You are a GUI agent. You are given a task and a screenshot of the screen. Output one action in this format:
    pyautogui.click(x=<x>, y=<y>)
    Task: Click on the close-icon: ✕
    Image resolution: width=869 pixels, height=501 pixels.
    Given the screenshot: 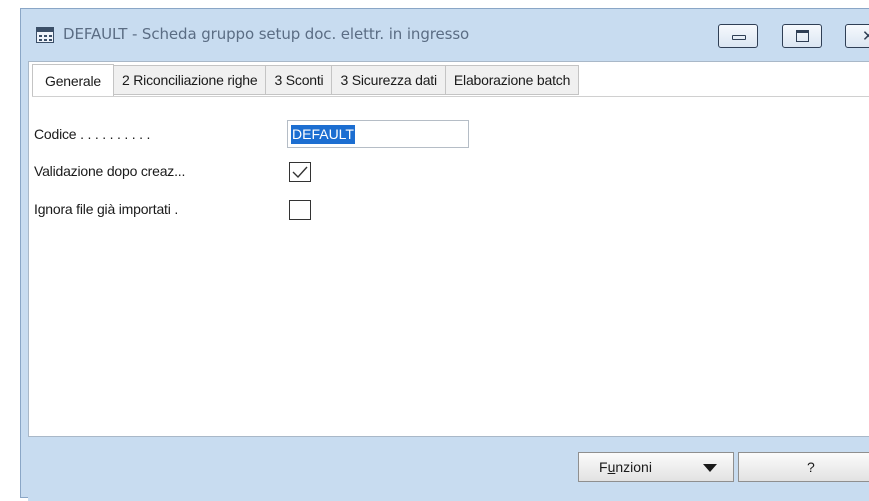 What is the action you would take?
    pyautogui.click(x=865, y=36)
    